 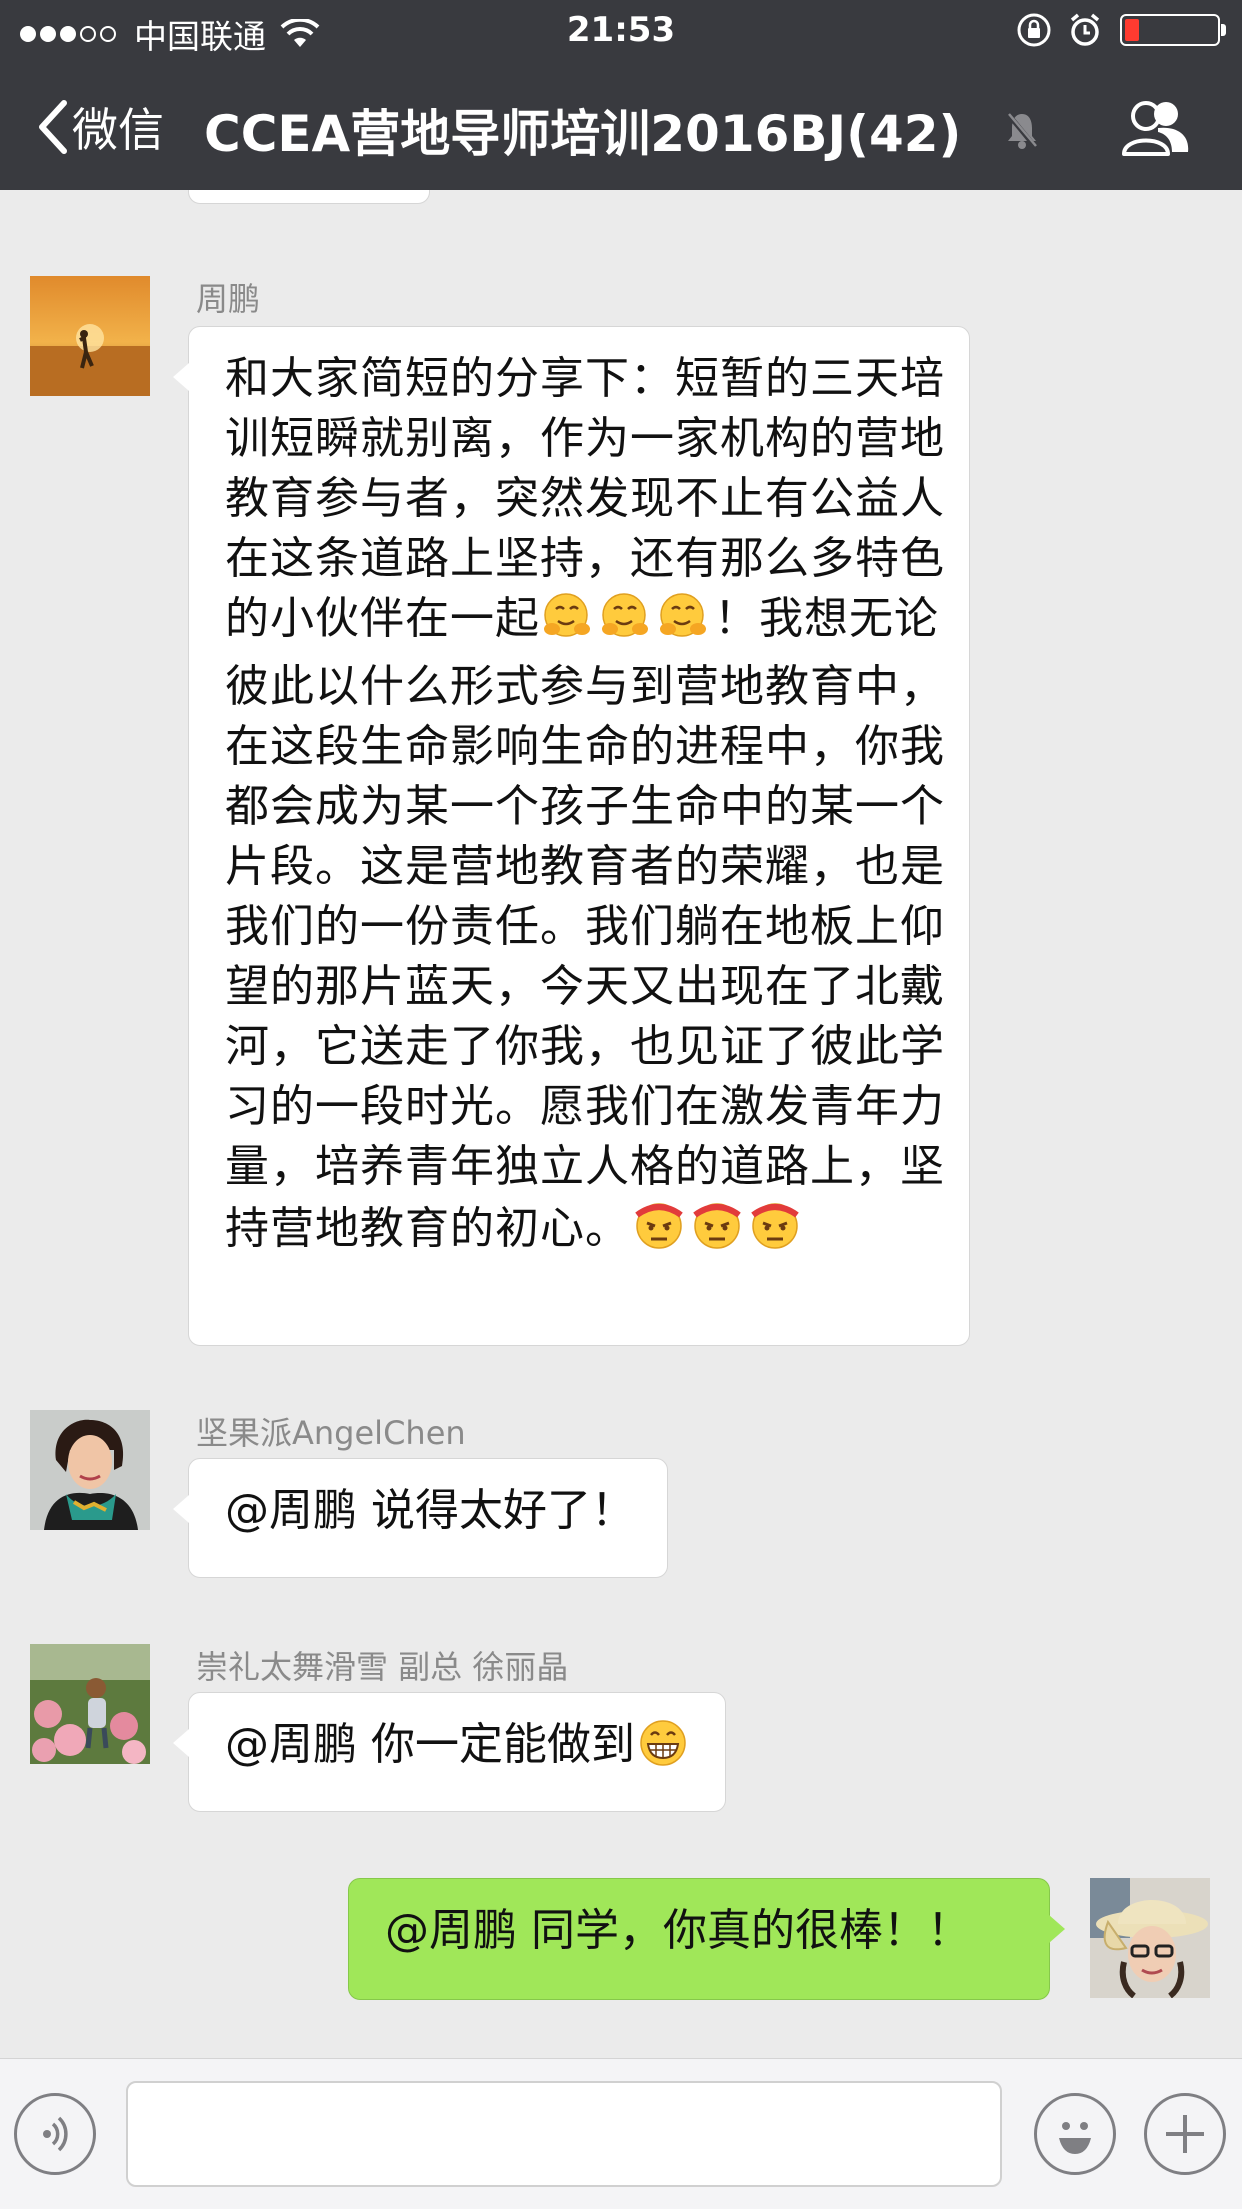 I want to click on previous-message-bubble, so click(x=309, y=197).